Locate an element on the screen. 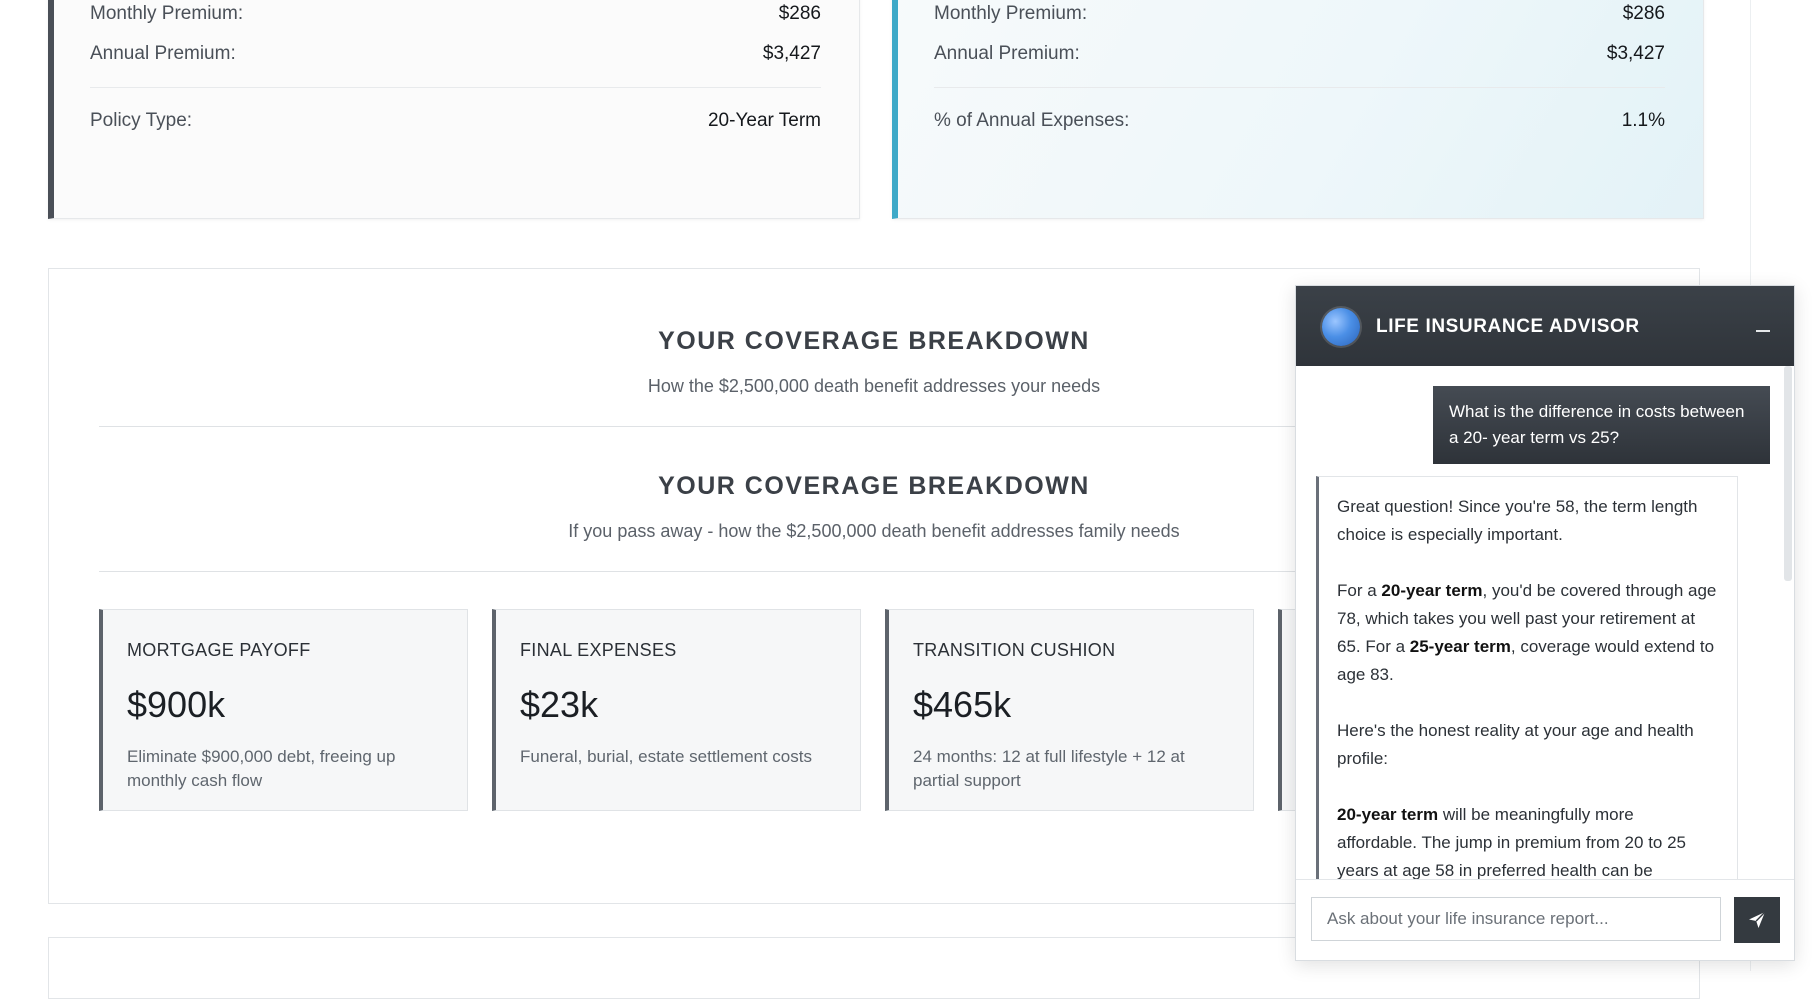  chat-scrollbar is located at coordinates (1788, 473).